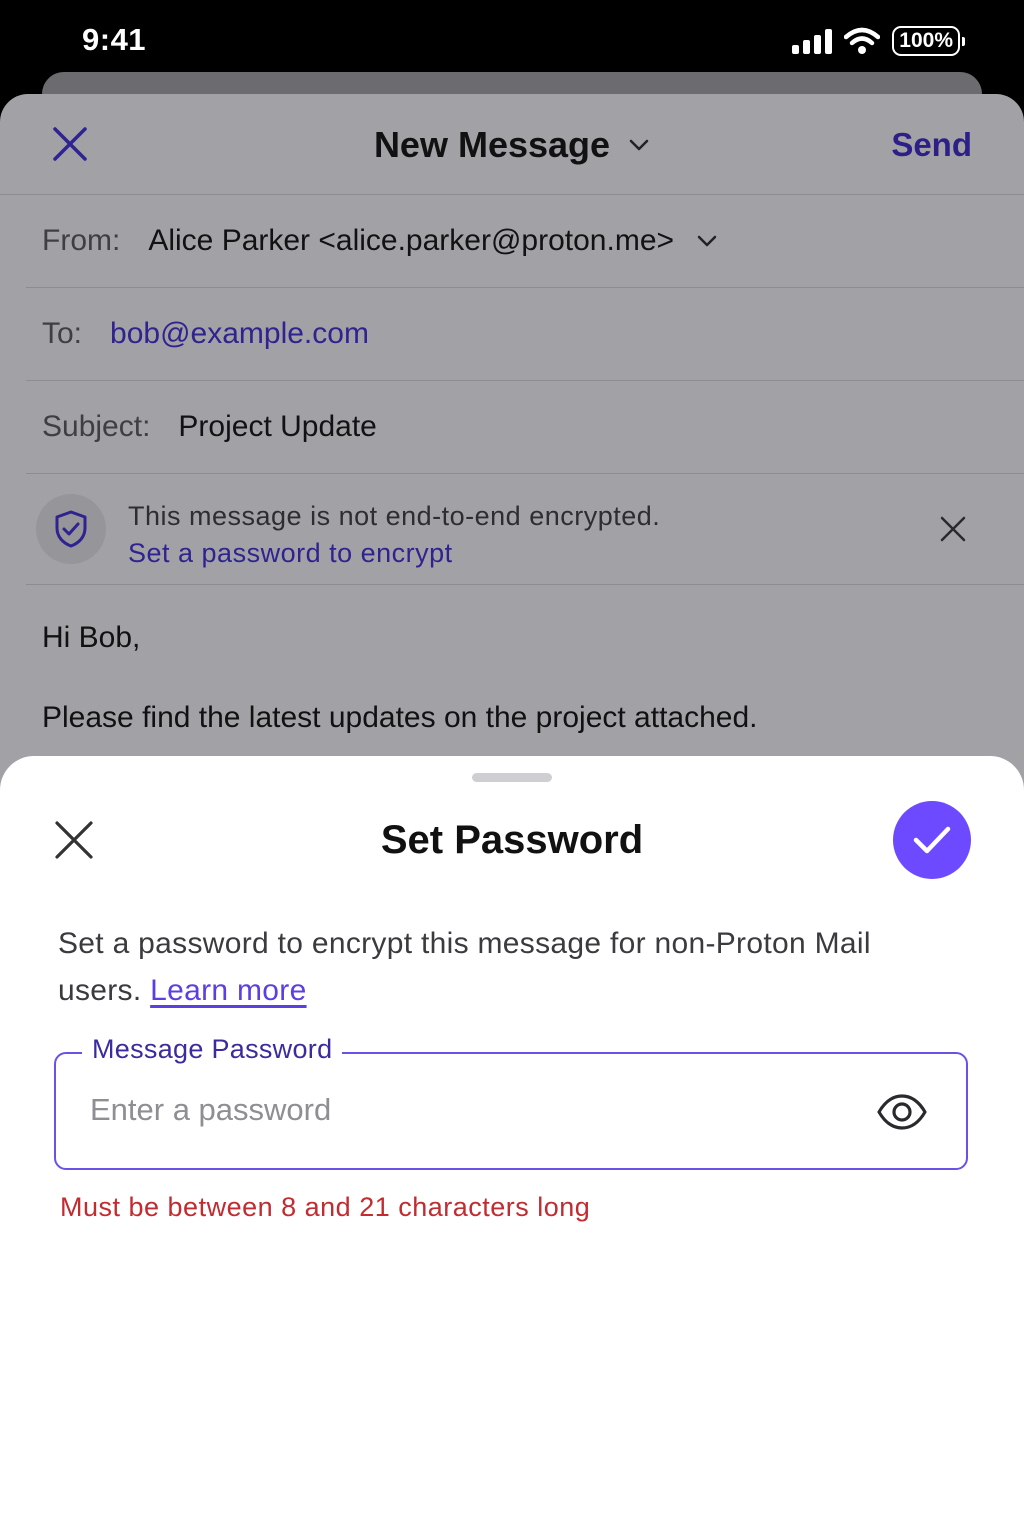 Image resolution: width=1024 pixels, height=1536 pixels. I want to click on password-field: Message Password, so click(511, 1102).